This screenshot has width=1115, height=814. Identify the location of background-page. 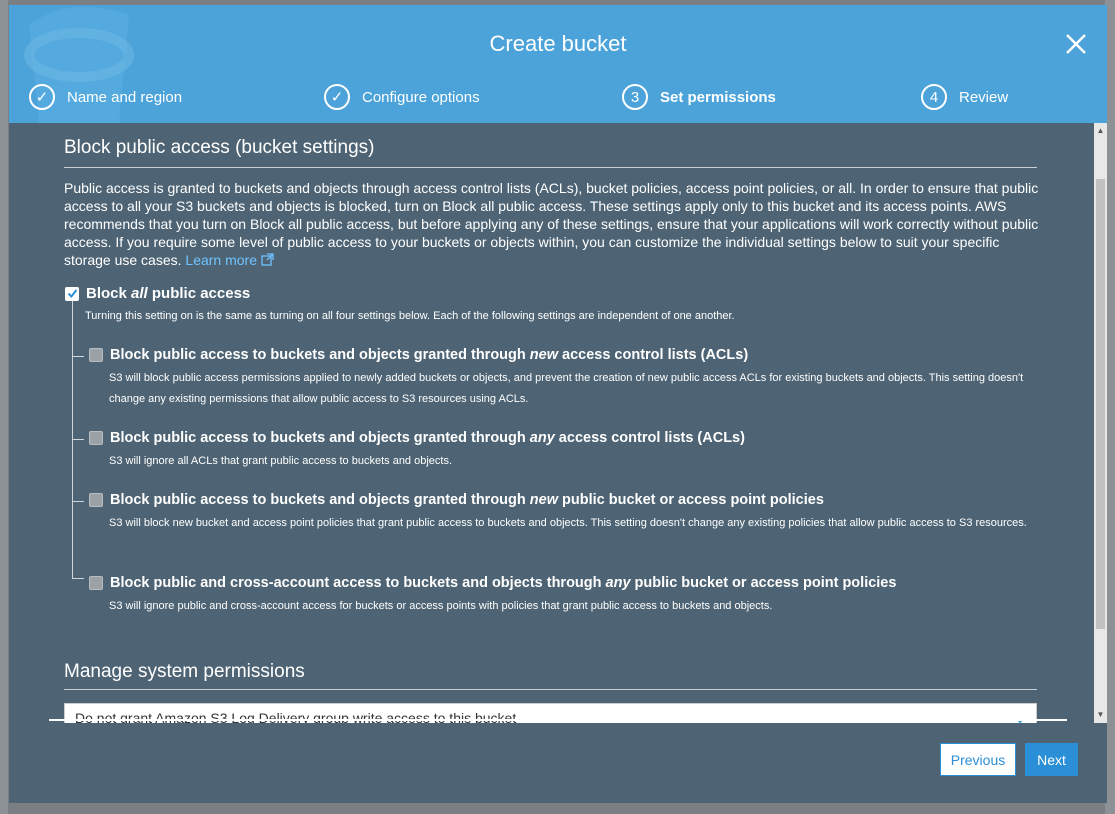
(4, 407).